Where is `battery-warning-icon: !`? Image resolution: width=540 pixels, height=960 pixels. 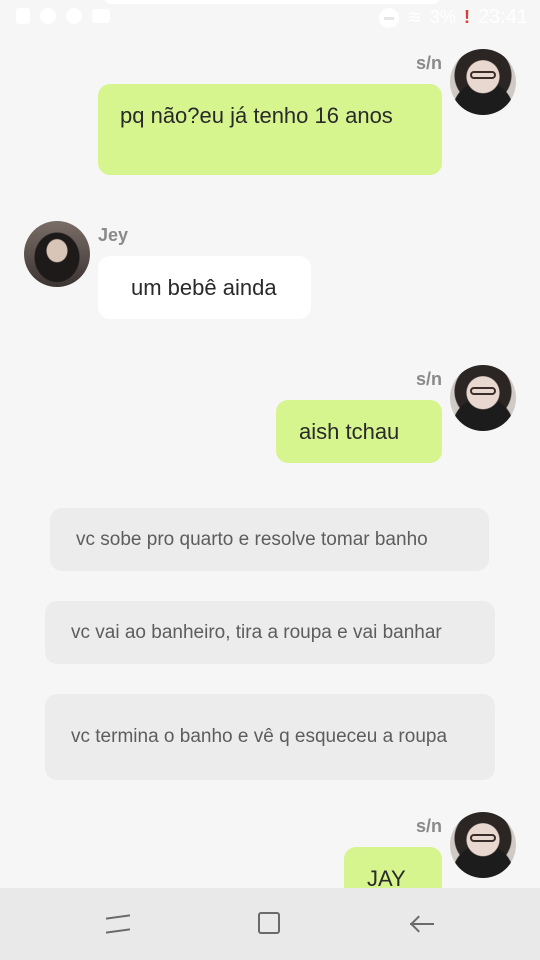
battery-warning-icon: ! is located at coordinates (466, 17).